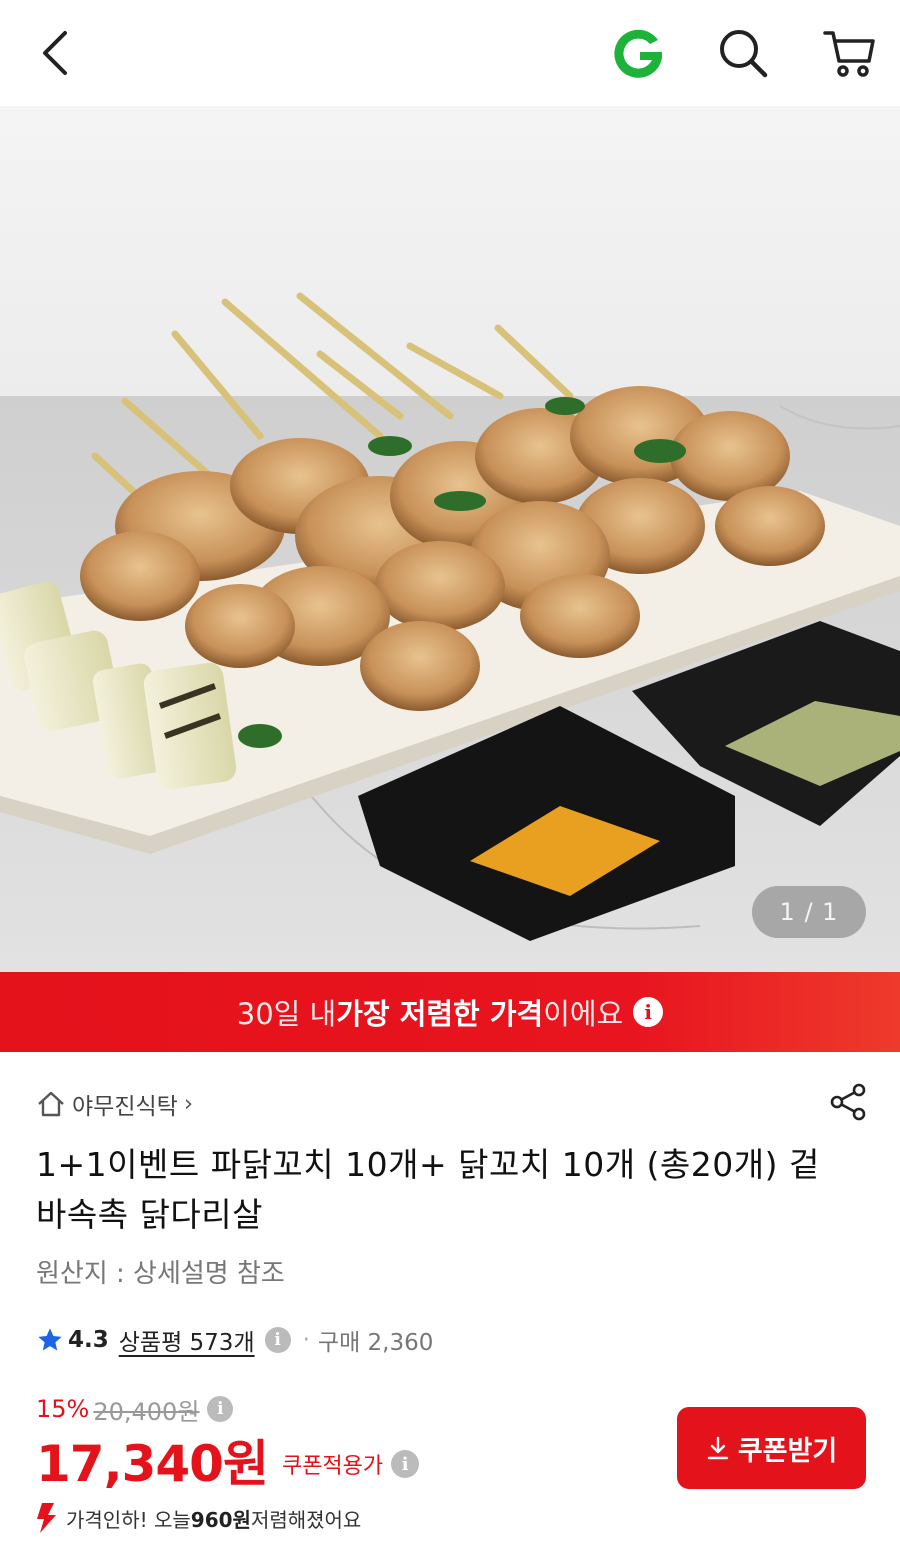 This screenshot has width=900, height=1561. Describe the element at coordinates (332, 1466) in the screenshot. I see `coupon-price-label: 쿠폰적용가` at that location.